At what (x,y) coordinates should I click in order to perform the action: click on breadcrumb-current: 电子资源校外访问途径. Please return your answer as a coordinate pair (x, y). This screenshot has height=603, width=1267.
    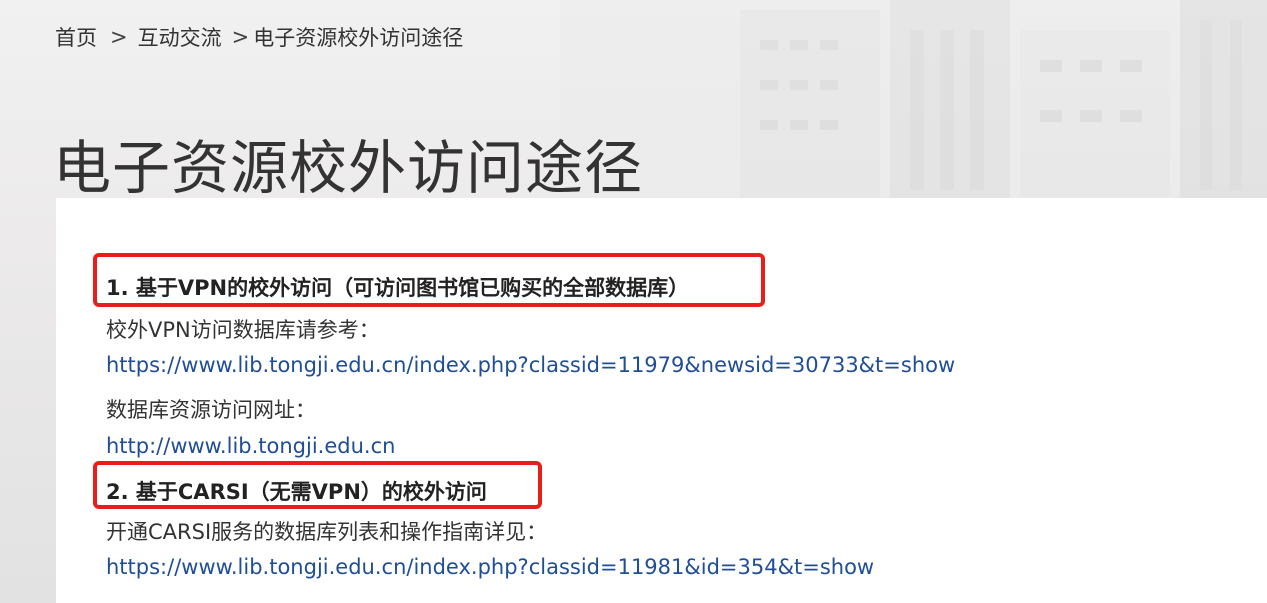
    Looking at the image, I should click on (358, 38).